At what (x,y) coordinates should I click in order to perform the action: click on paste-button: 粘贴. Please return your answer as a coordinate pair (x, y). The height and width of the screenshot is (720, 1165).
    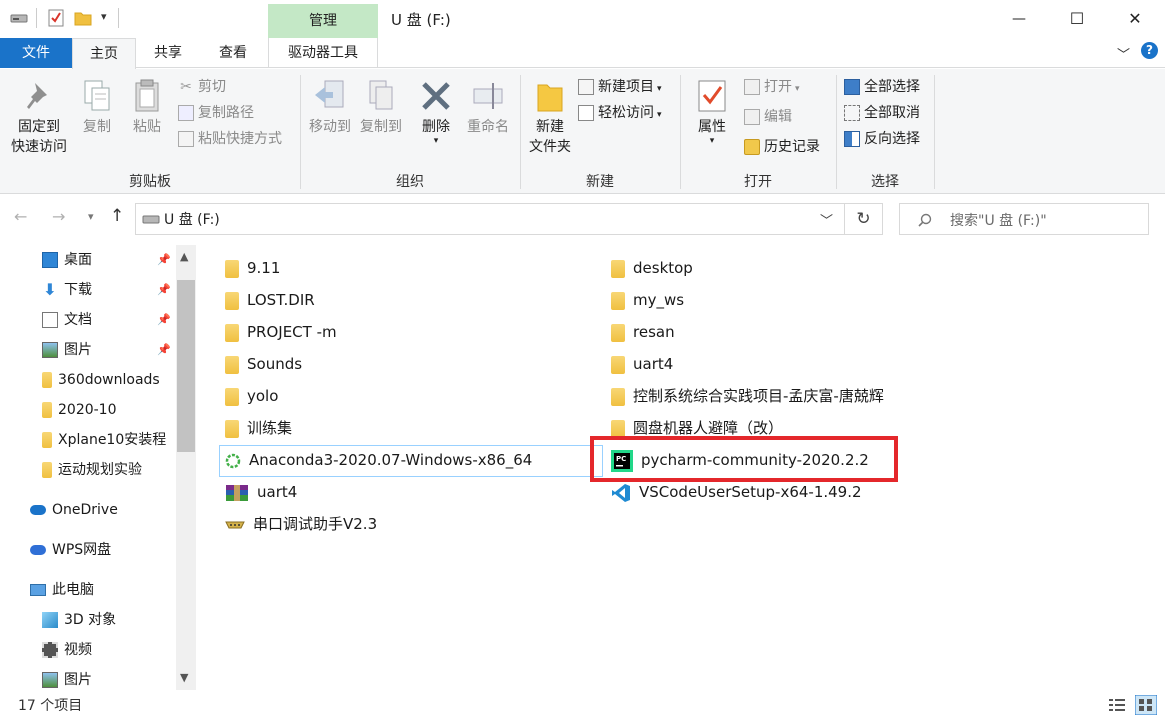
    Looking at the image, I should click on (147, 108).